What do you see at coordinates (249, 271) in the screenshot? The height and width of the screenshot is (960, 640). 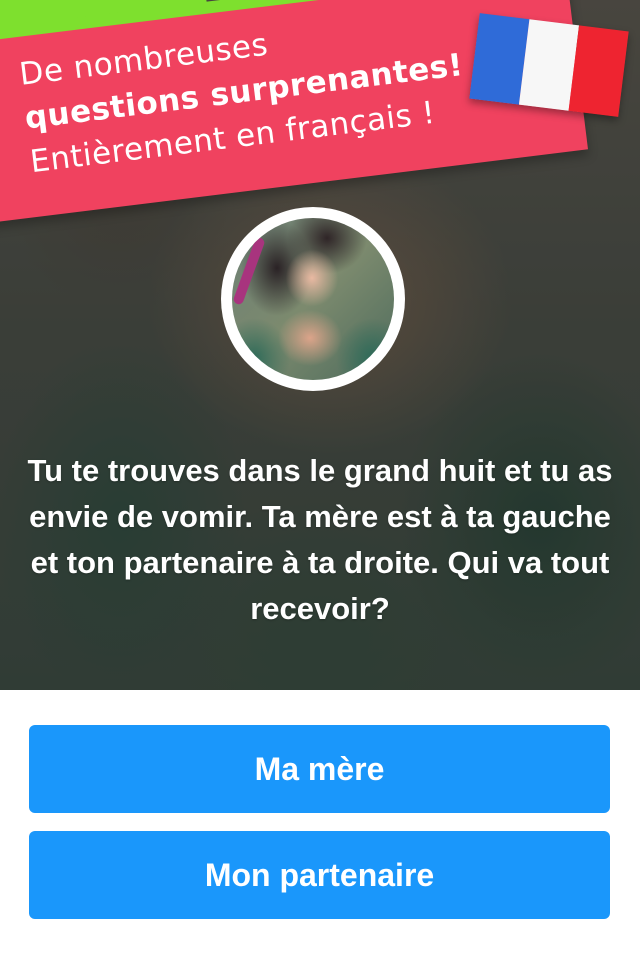 I see `avatar-hair-streak` at bounding box center [249, 271].